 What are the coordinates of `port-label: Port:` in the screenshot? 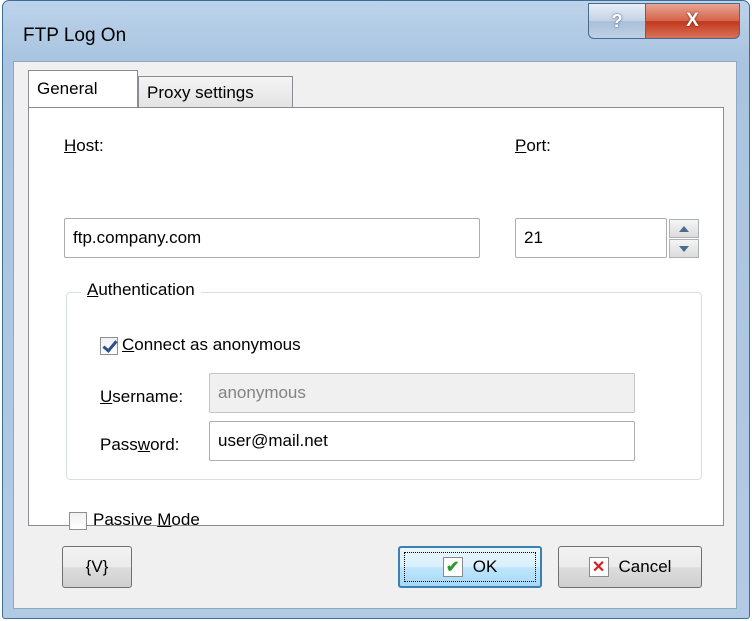 It's located at (533, 145).